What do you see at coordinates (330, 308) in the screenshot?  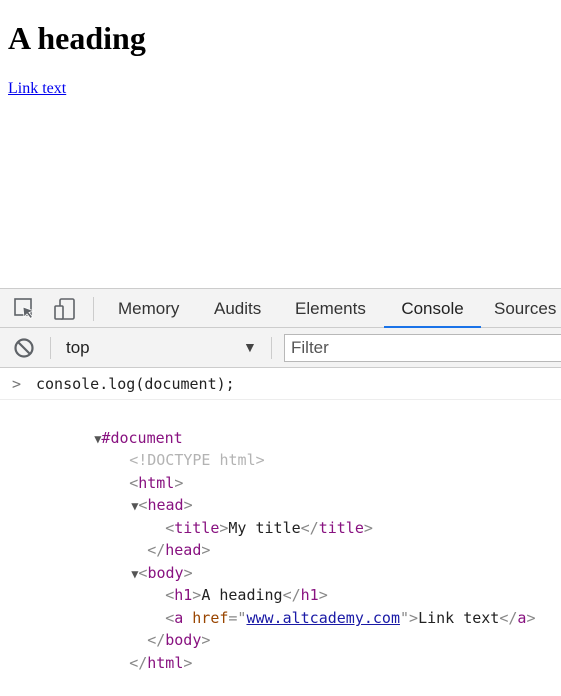 I see `tab-elements: Elements` at bounding box center [330, 308].